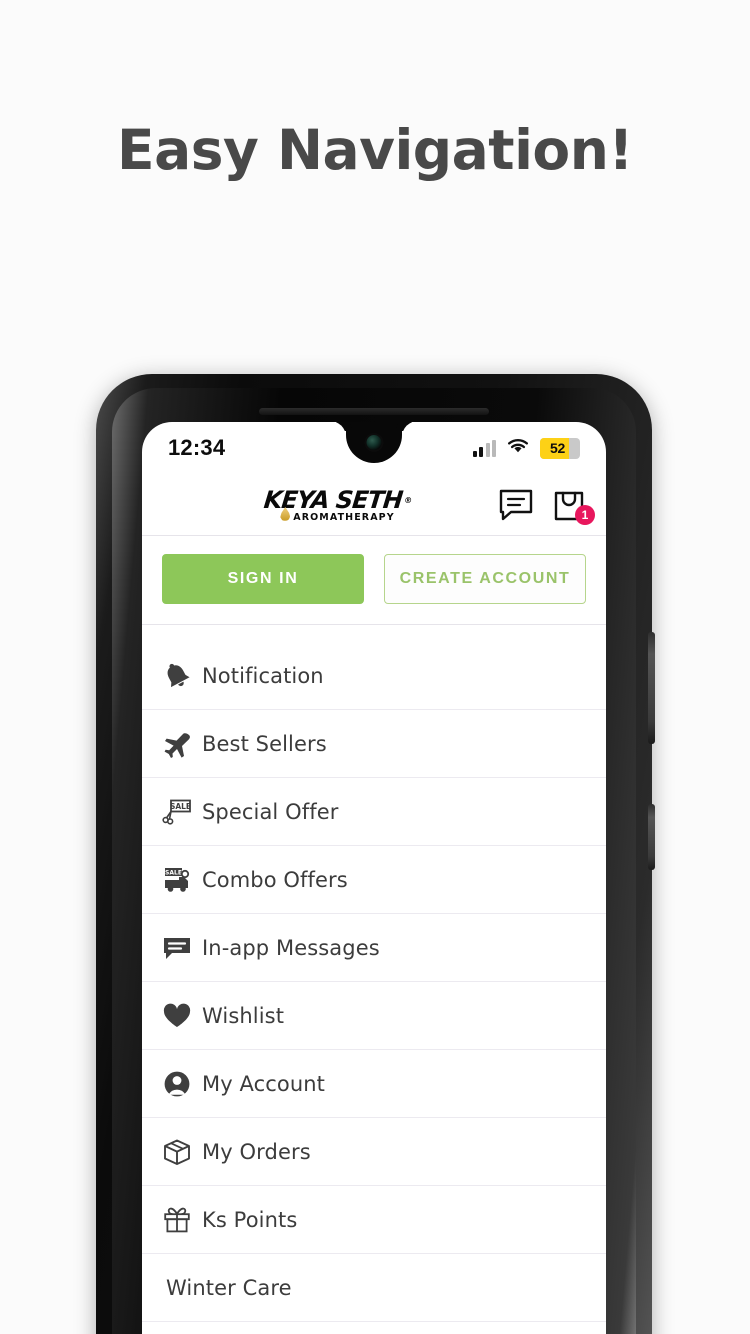 The height and width of the screenshot is (1334, 750). Describe the element at coordinates (270, 811) in the screenshot. I see `menu-item-label: Special Offer` at that location.